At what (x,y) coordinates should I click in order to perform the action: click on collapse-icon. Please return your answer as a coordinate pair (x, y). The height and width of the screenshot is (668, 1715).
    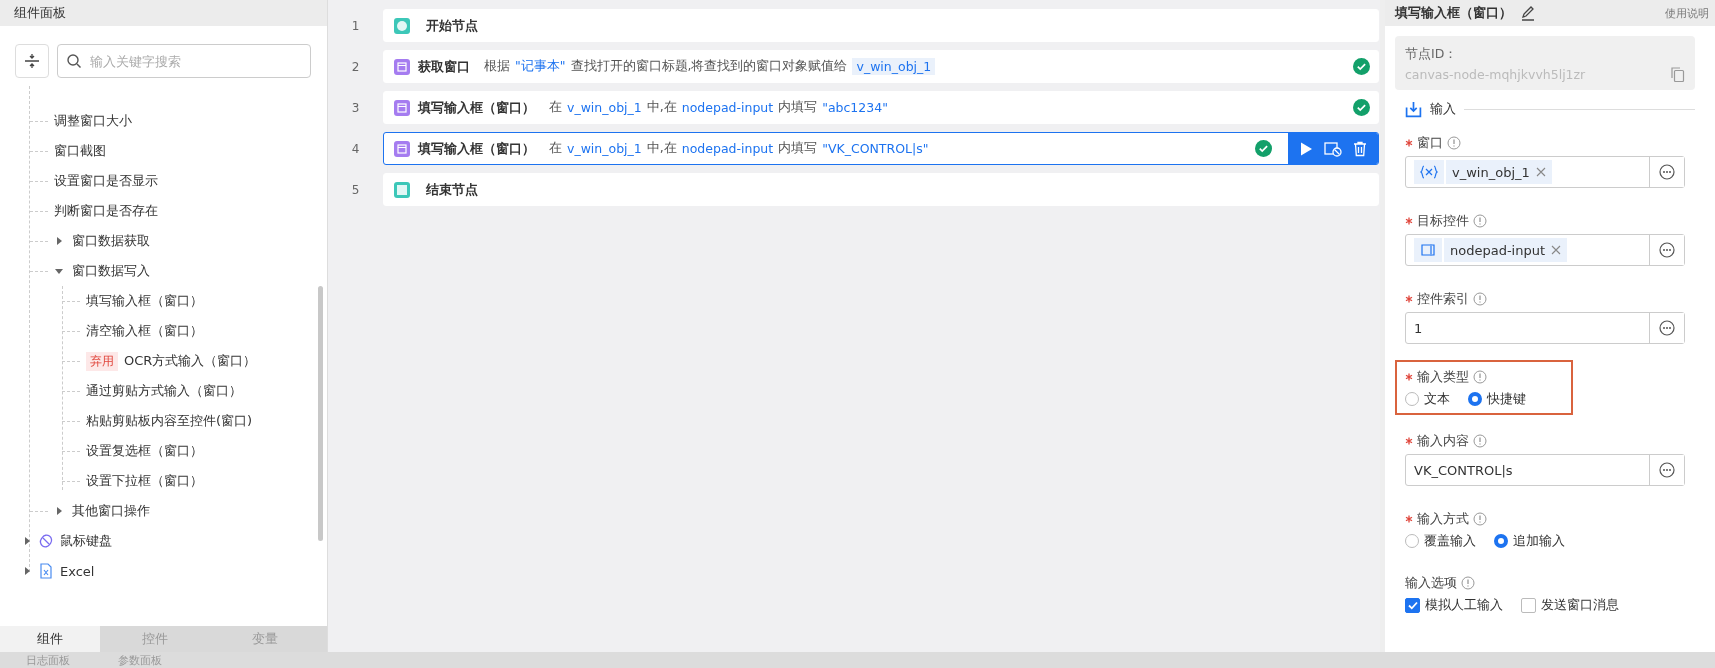
    Looking at the image, I should click on (32, 61).